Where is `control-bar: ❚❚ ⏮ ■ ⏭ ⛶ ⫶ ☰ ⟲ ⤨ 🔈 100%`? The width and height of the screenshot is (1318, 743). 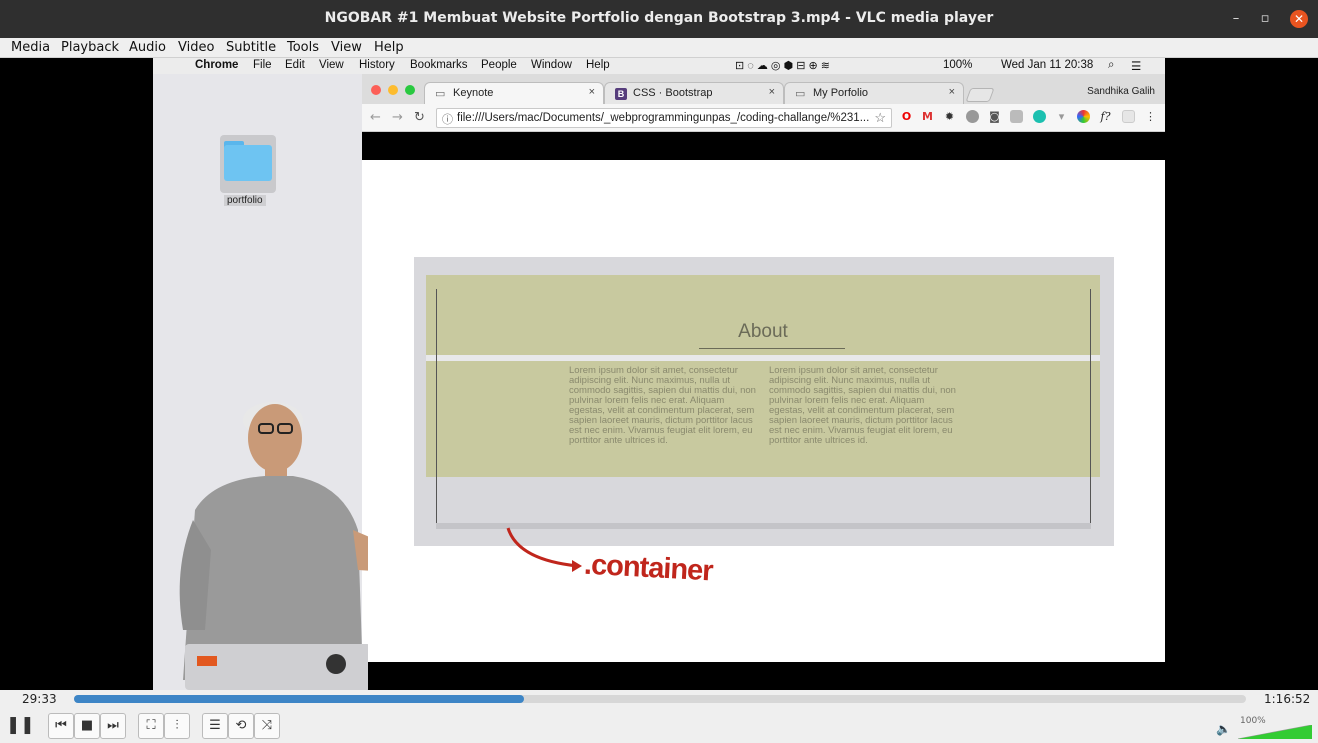
control-bar: ❚❚ ⏮ ■ ⏭ ⛶ ⫶ ☰ ⟲ ⤨ 🔈 100% is located at coordinates (659, 725).